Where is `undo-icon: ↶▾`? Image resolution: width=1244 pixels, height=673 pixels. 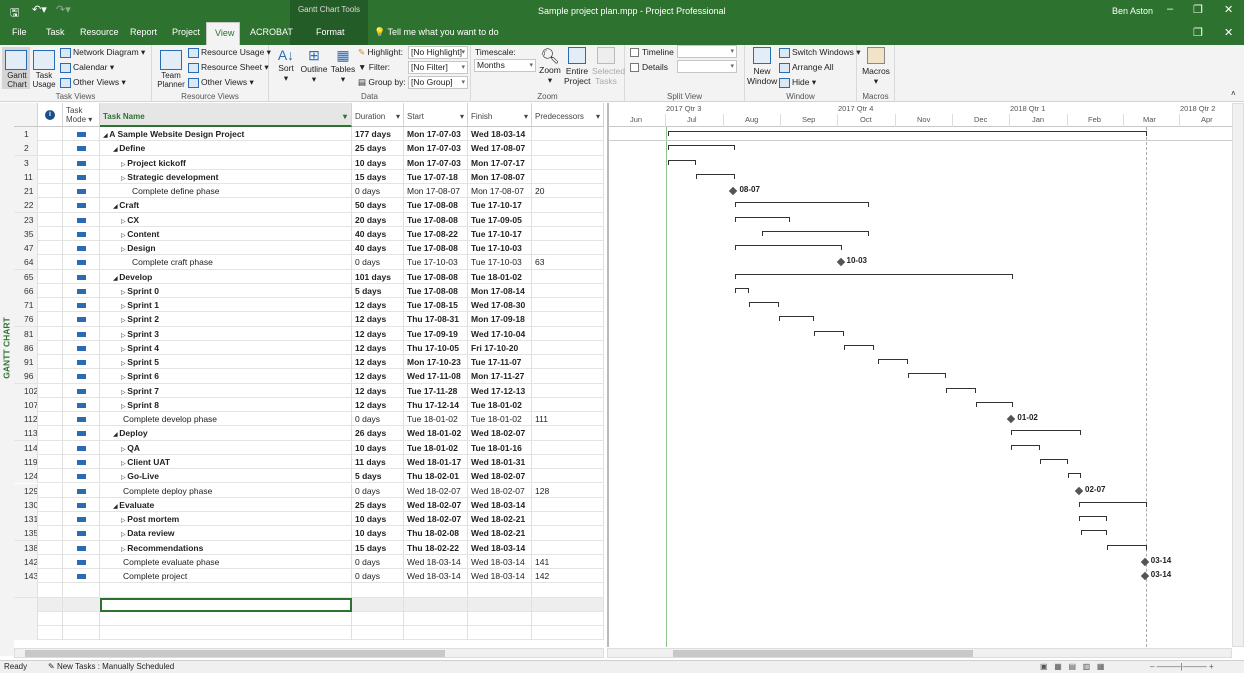
undo-icon: ↶▾ is located at coordinates (39, 9).